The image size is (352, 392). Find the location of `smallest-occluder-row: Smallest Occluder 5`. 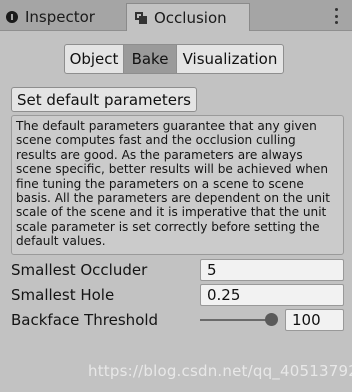

smallest-occluder-row: Smallest Occluder 5 is located at coordinates (177, 270).